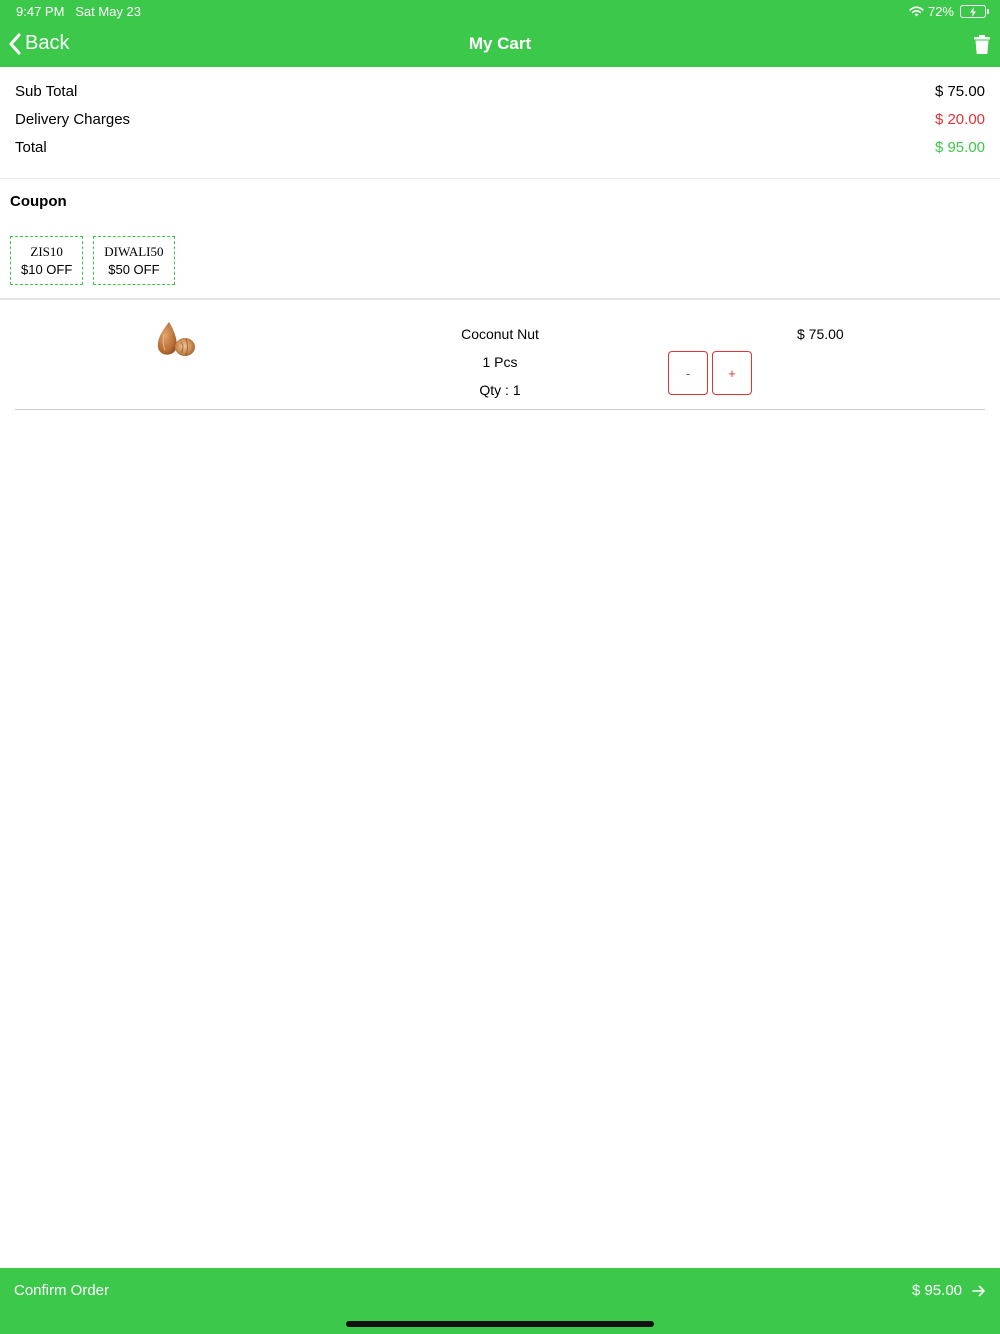 The image size is (1000, 1334). What do you see at coordinates (46, 251) in the screenshot?
I see `coupon-code: ZIS10` at bounding box center [46, 251].